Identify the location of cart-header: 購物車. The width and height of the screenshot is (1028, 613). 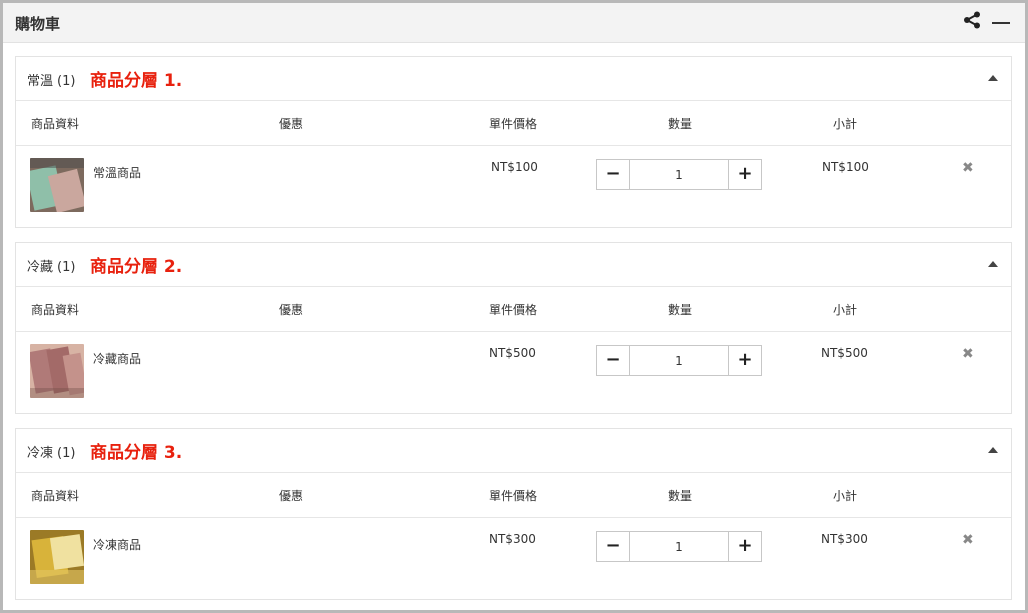
(514, 23).